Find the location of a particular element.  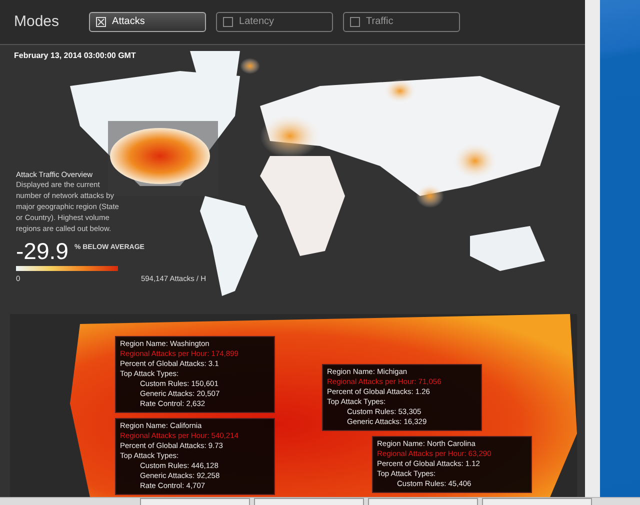

mode-toggle: Latency is located at coordinates (275, 22).